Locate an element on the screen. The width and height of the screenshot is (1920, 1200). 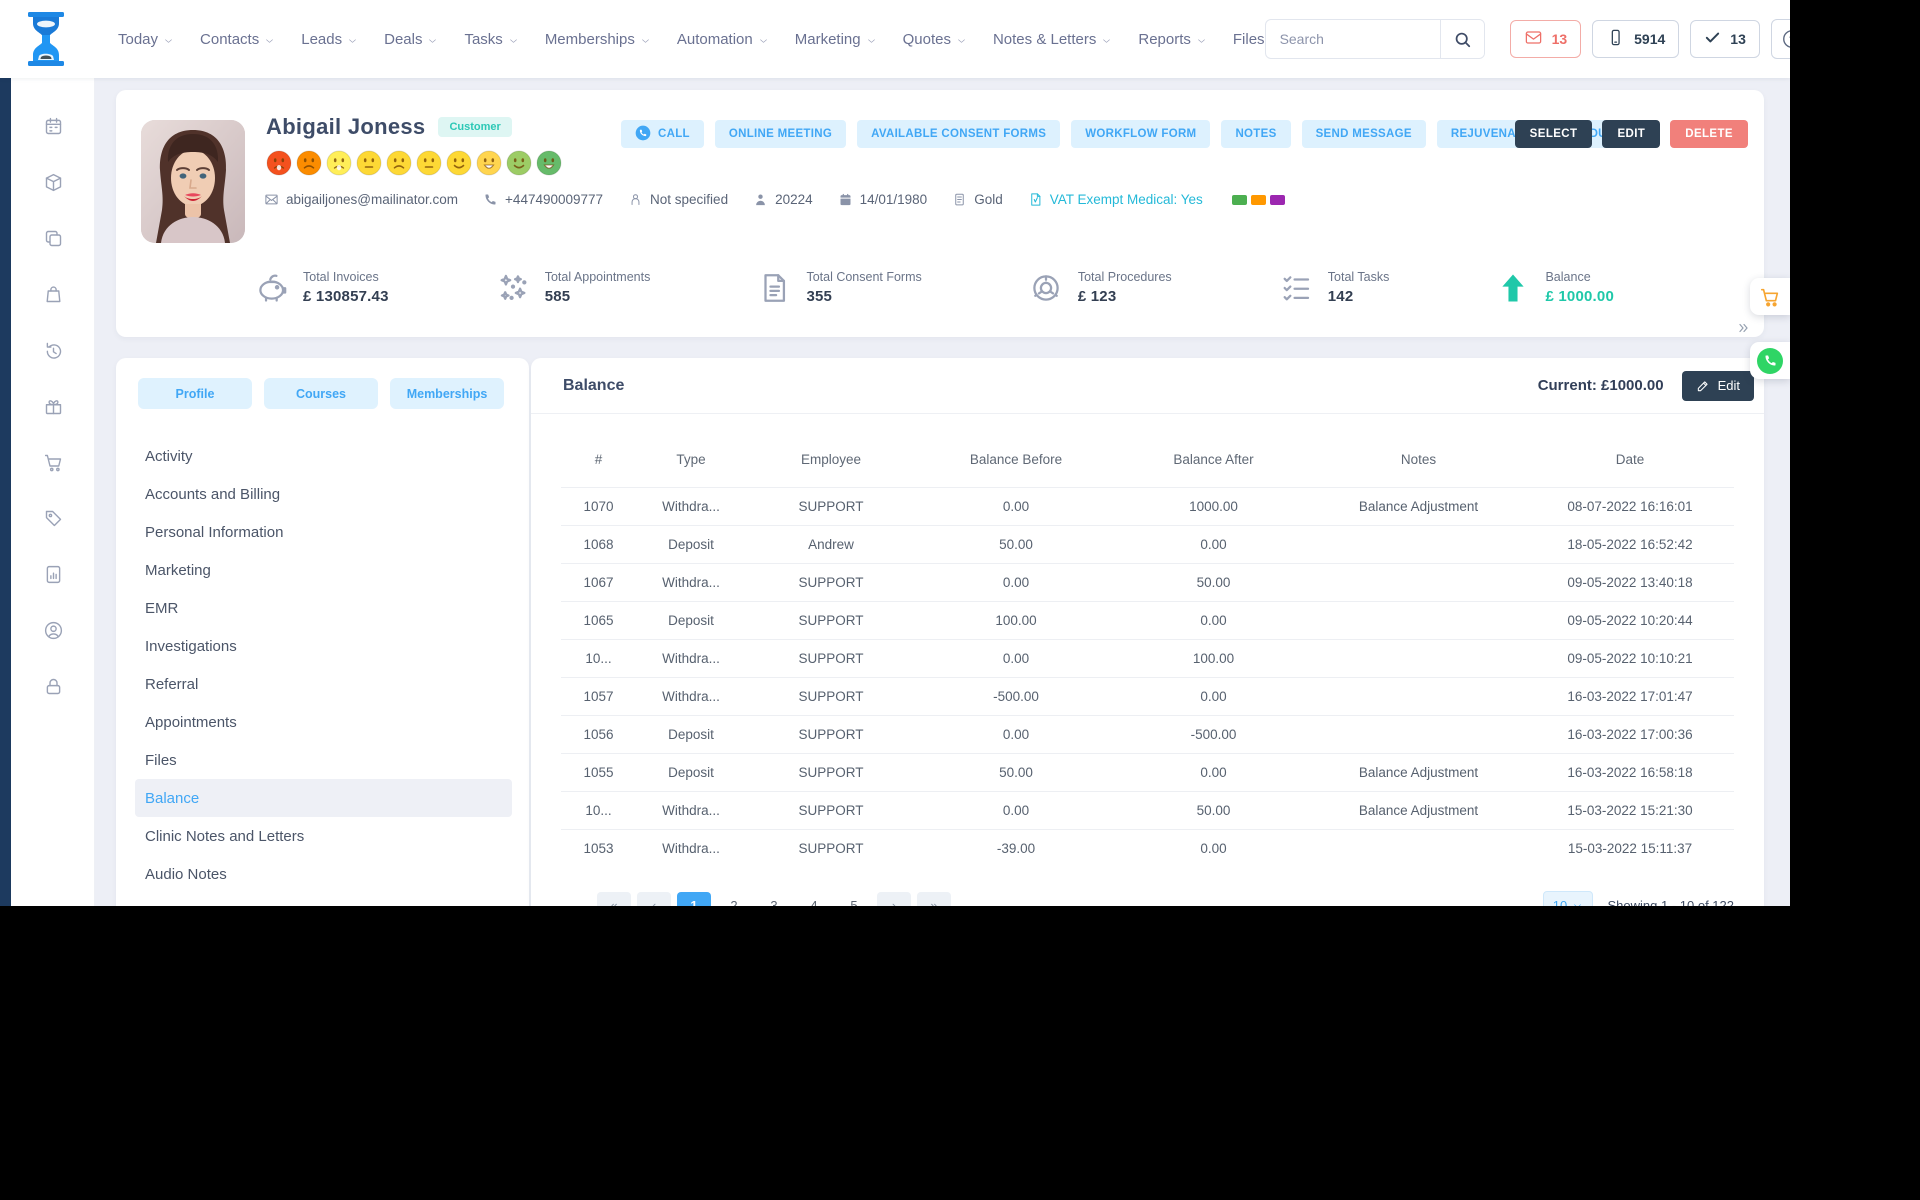
edit-balance-button: Edit is located at coordinates (1717, 385).